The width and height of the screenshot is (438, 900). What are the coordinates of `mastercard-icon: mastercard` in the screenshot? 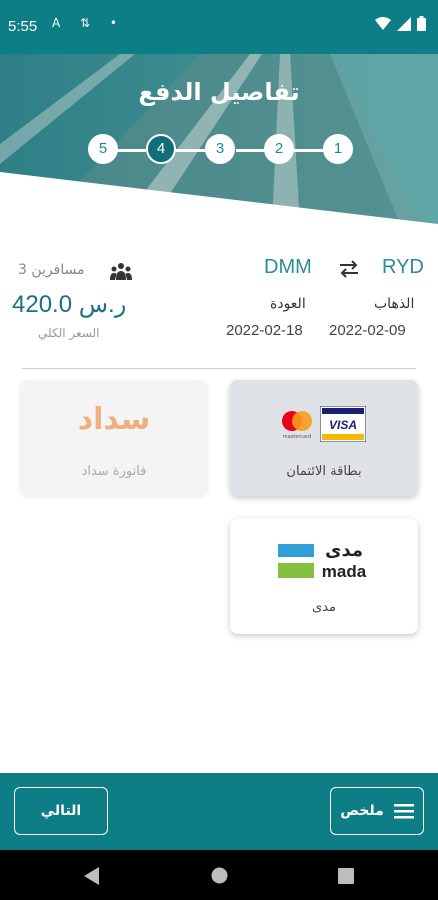 It's located at (297, 425).